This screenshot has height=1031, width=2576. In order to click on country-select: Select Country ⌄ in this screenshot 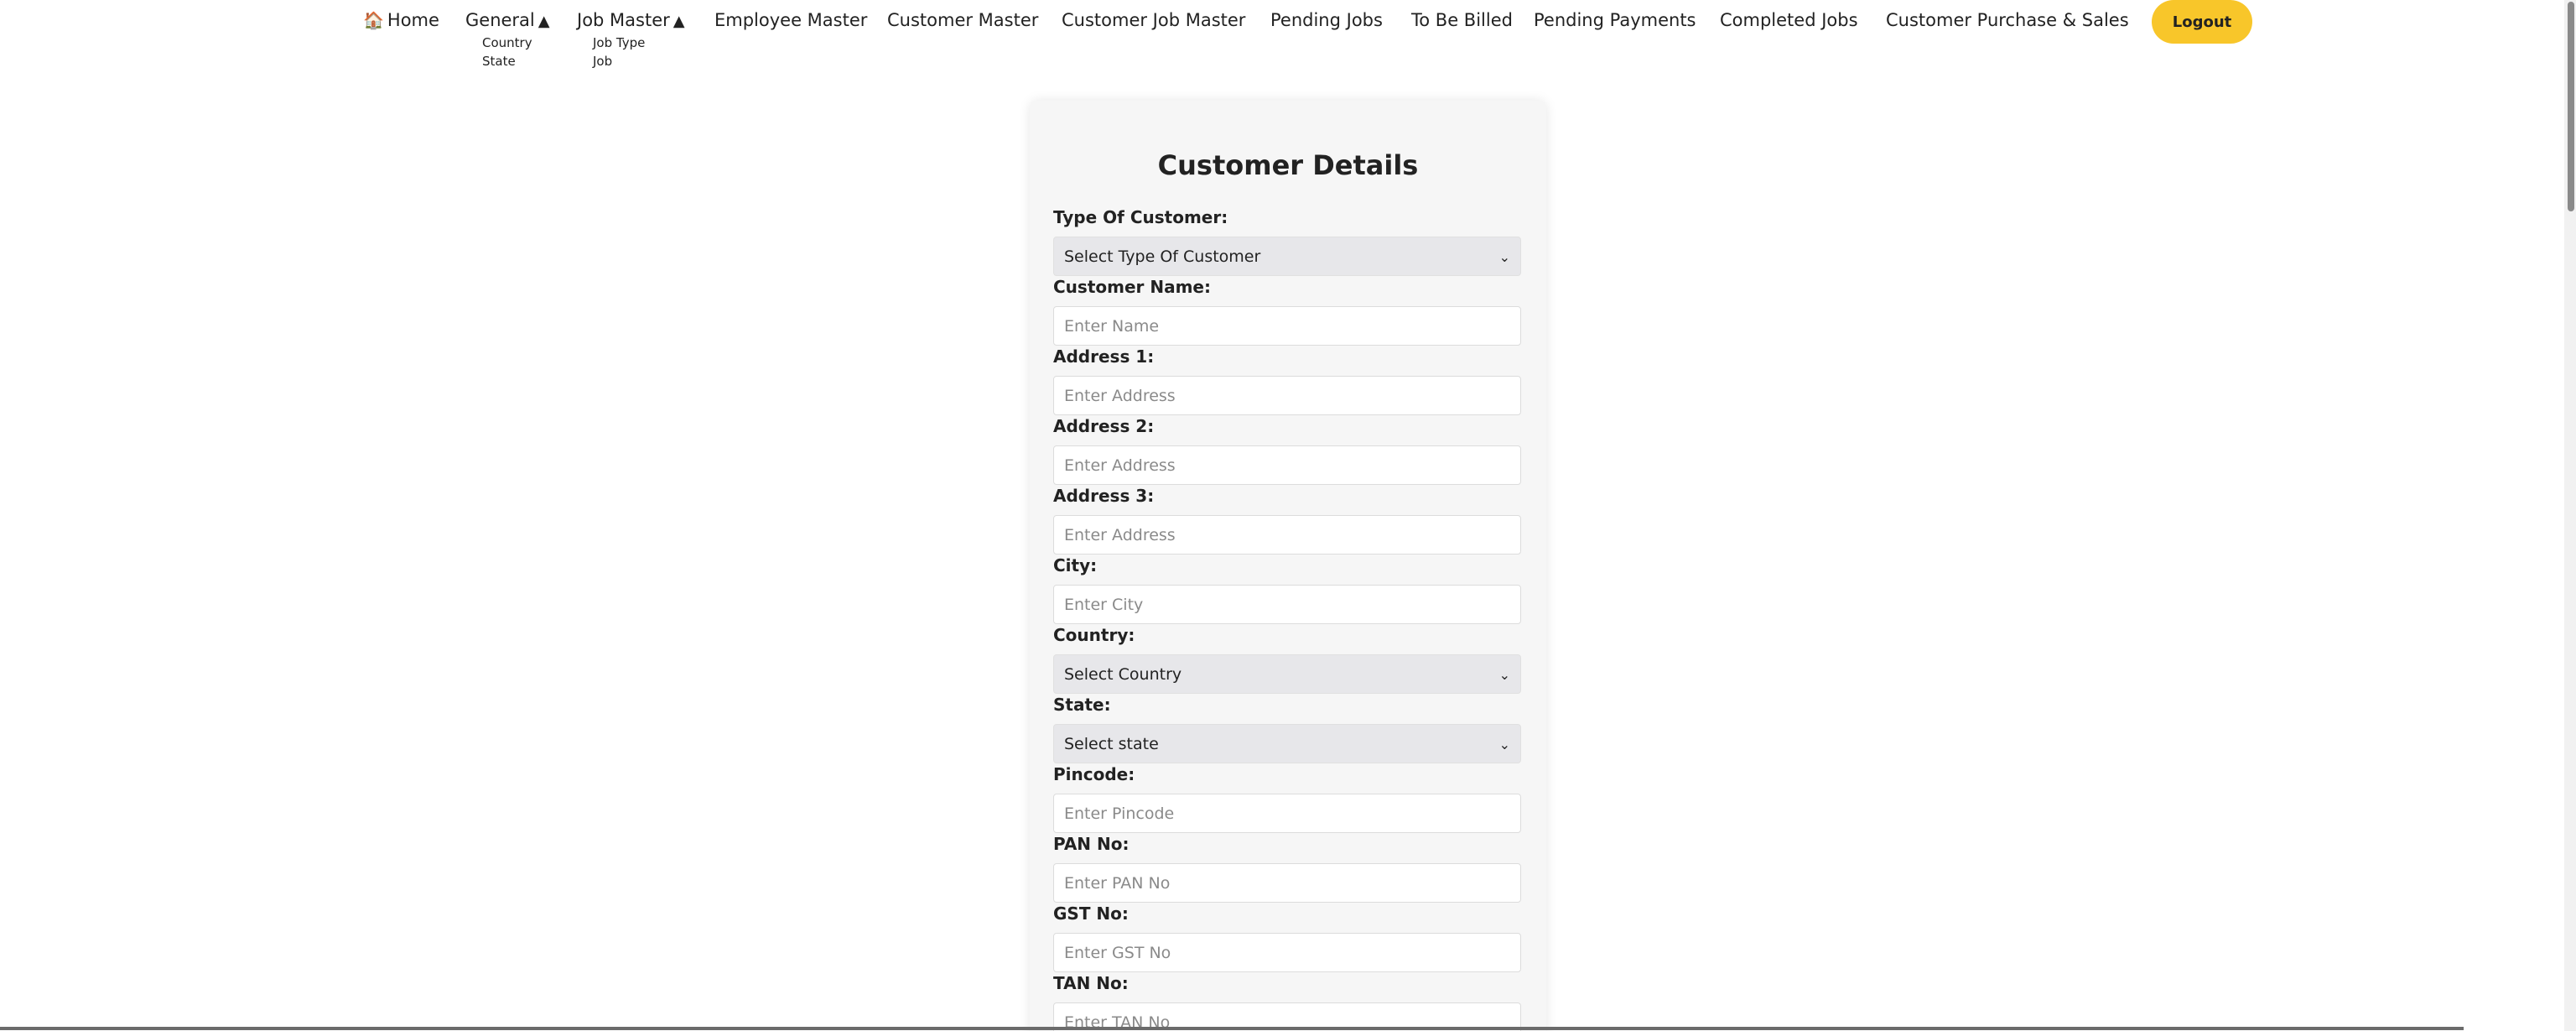, I will do `click(1287, 674)`.